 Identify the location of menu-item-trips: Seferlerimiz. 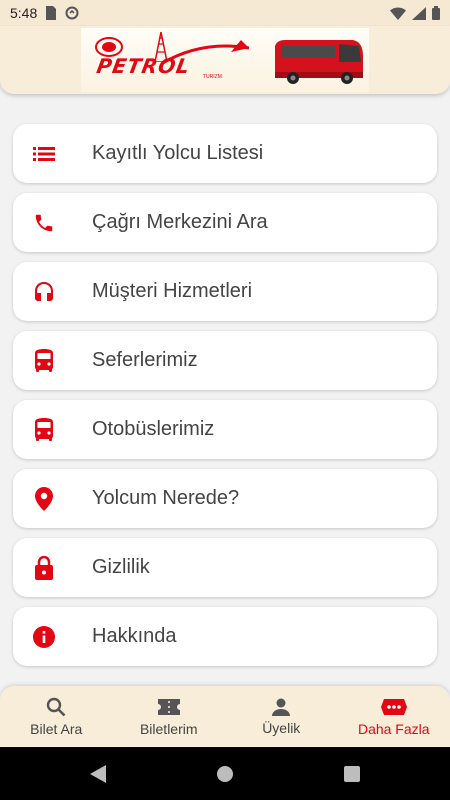
(225, 360).